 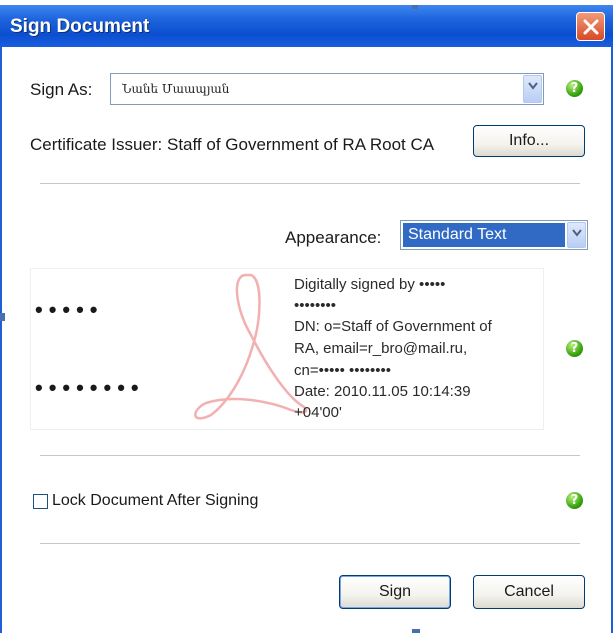 I want to click on appearance-value: Standard Text, so click(x=457, y=234).